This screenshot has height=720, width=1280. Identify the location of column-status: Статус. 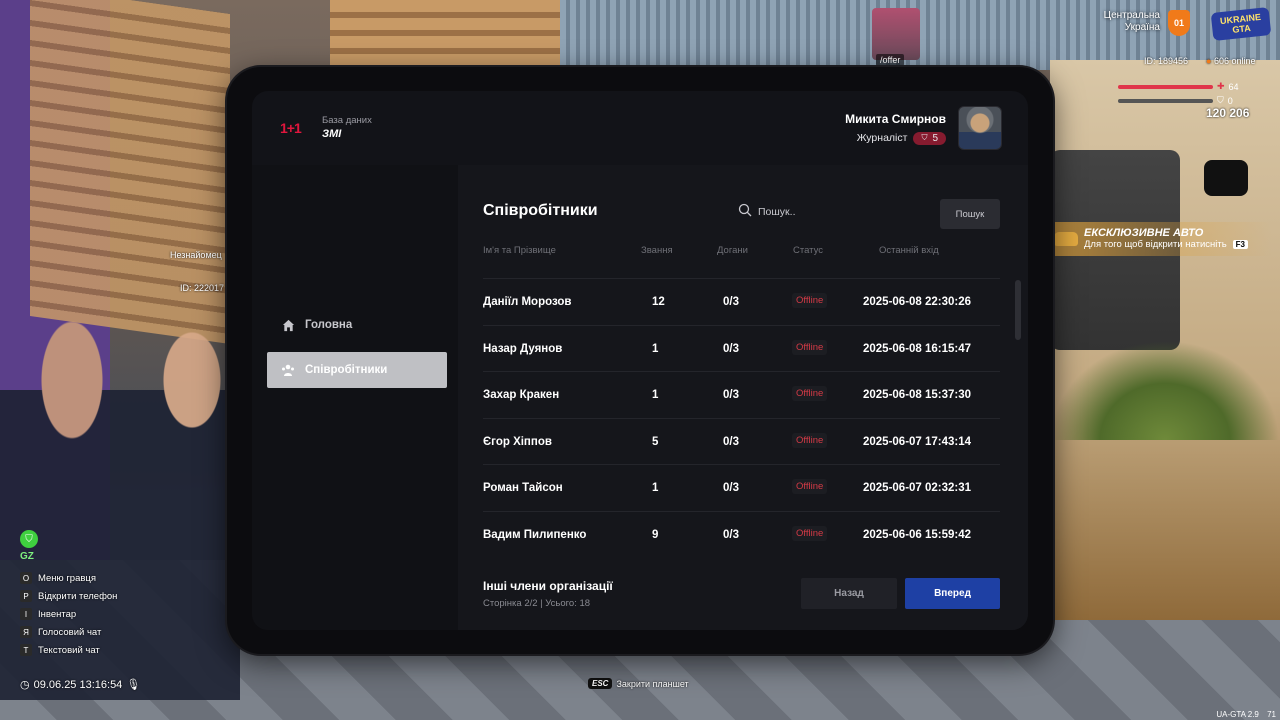
(808, 250).